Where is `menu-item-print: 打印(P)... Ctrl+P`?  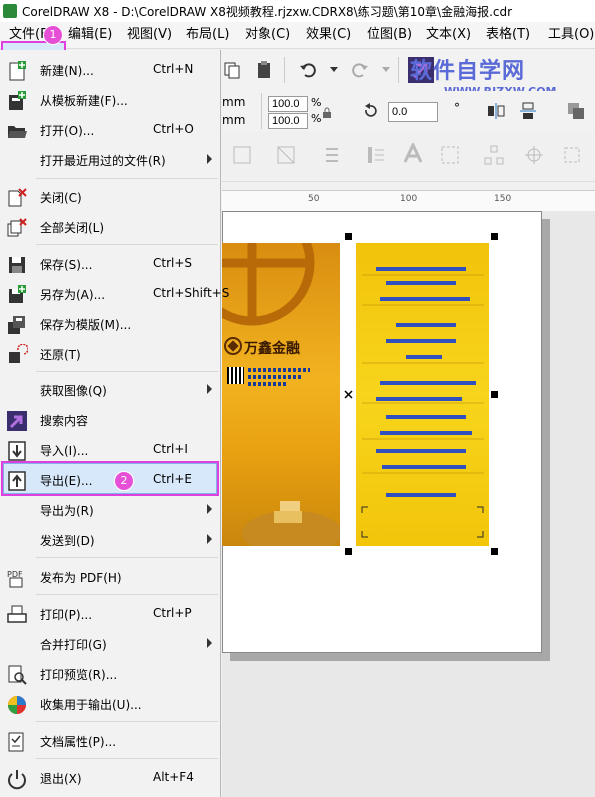 menu-item-print: 打印(P)... Ctrl+P is located at coordinates (110, 614).